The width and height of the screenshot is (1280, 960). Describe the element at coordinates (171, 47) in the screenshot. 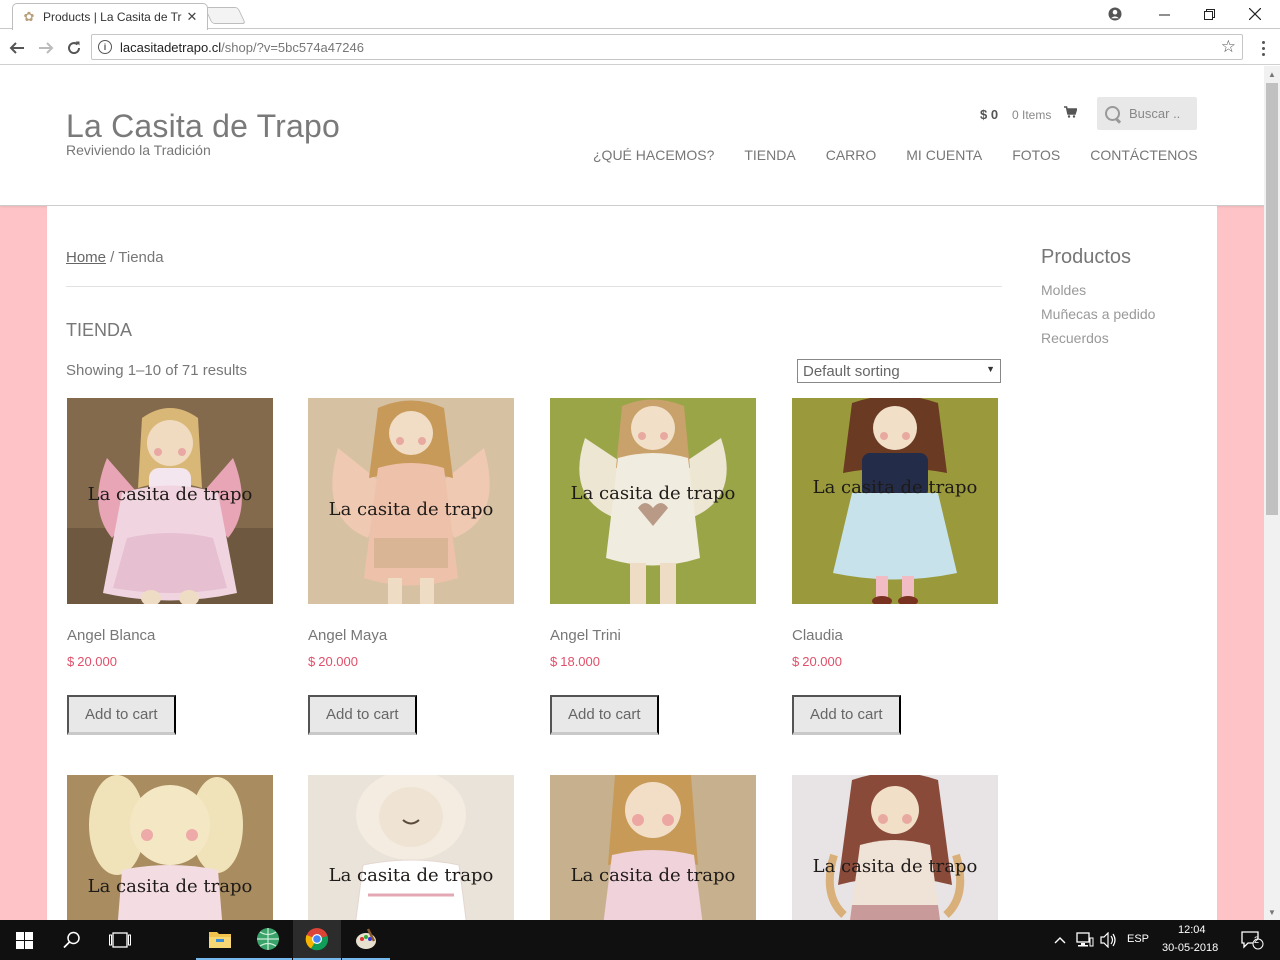

I see `url-host: lacasitadetrapo.cl` at that location.